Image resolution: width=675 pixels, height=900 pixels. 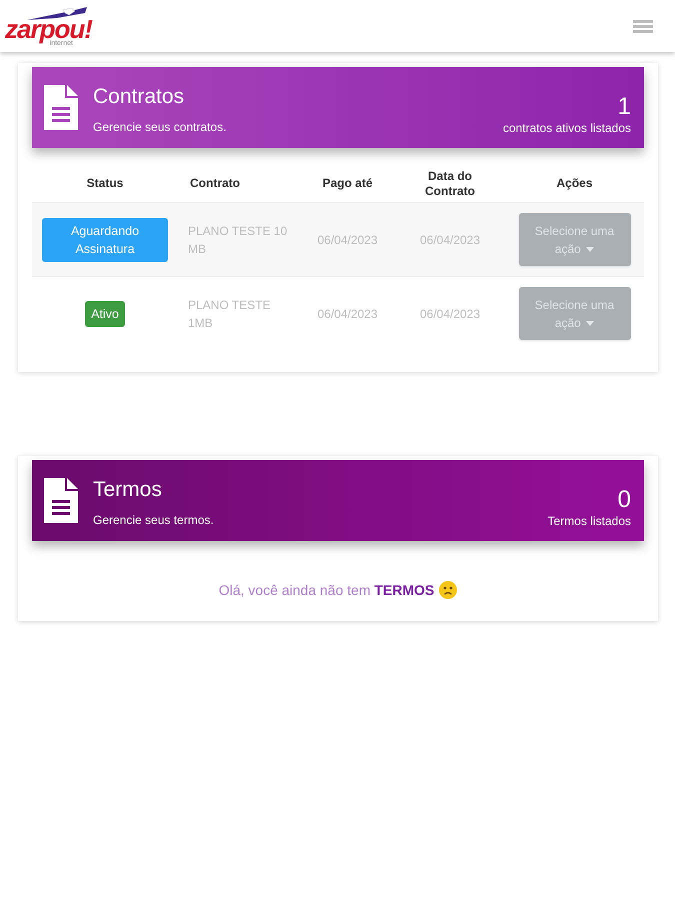 I want to click on item-count: 0, so click(x=624, y=500).